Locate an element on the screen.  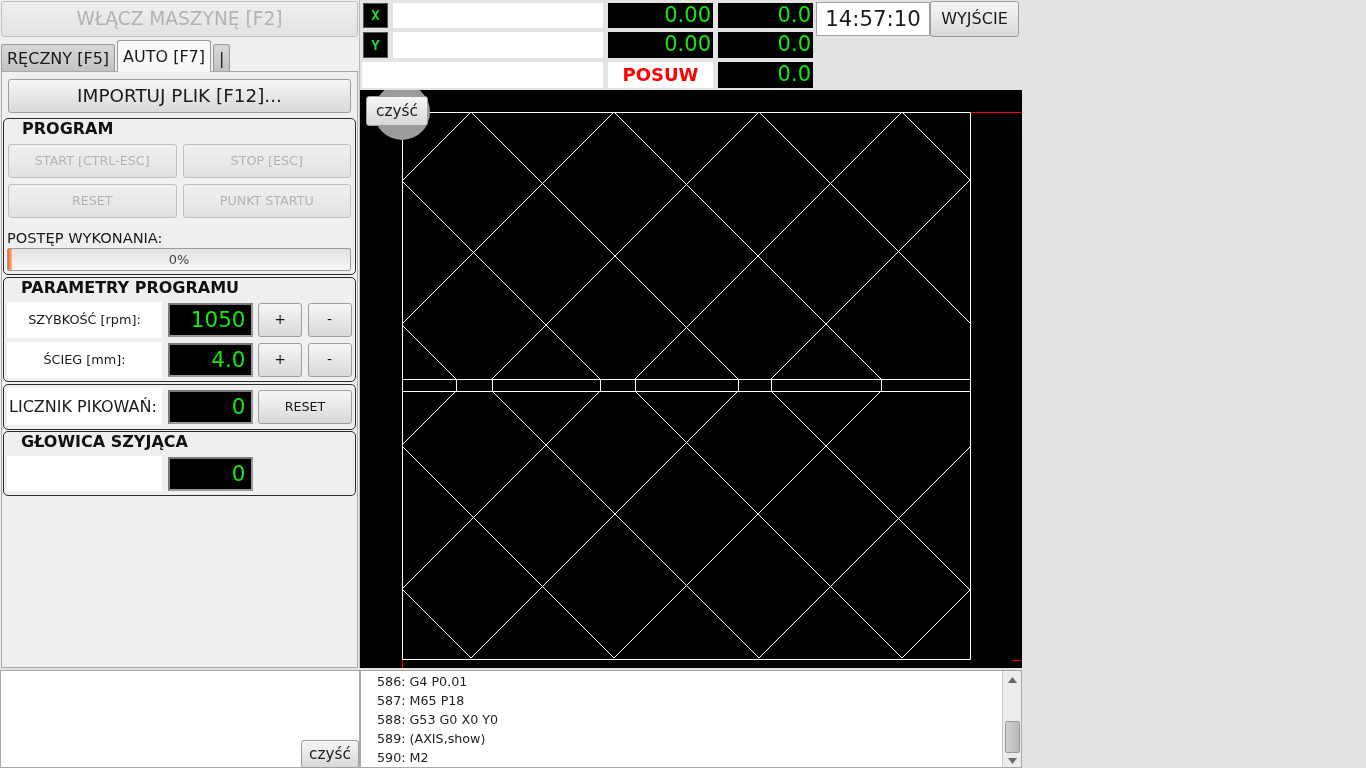
reset-button: RESET is located at coordinates (305, 406).